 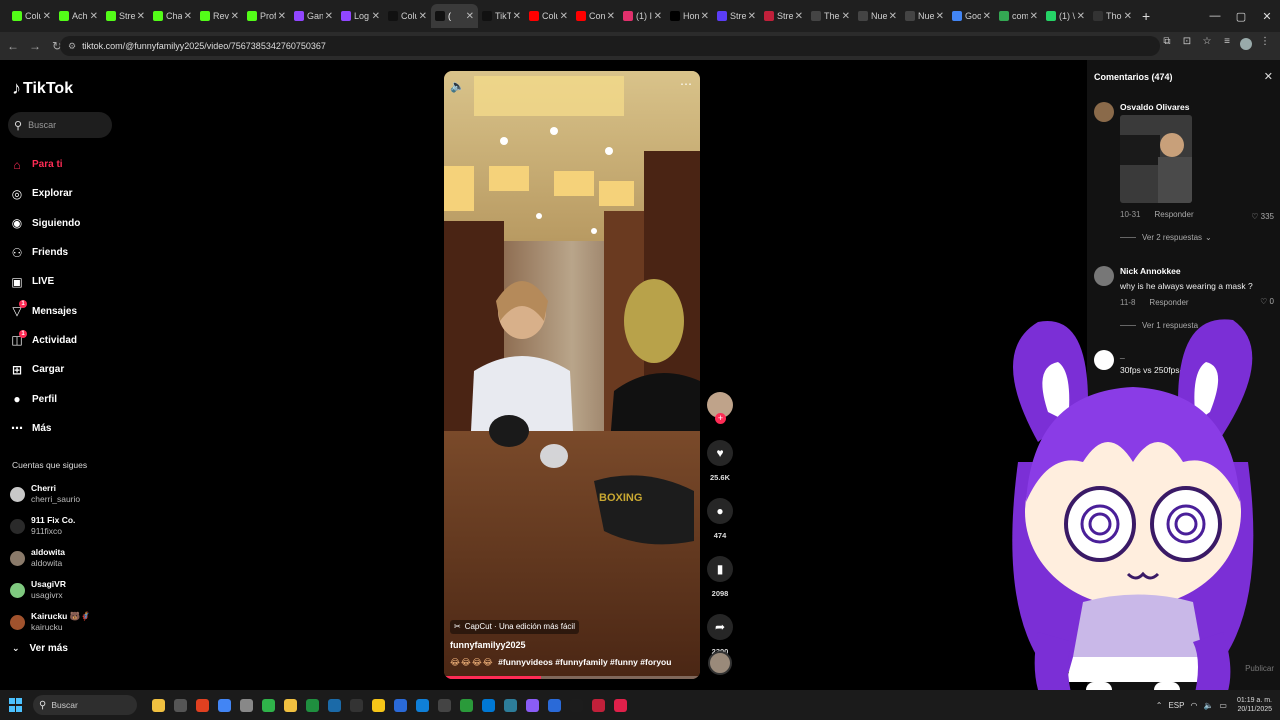 I want to click on translate-icon: ⧉, so click(x=1167, y=44).